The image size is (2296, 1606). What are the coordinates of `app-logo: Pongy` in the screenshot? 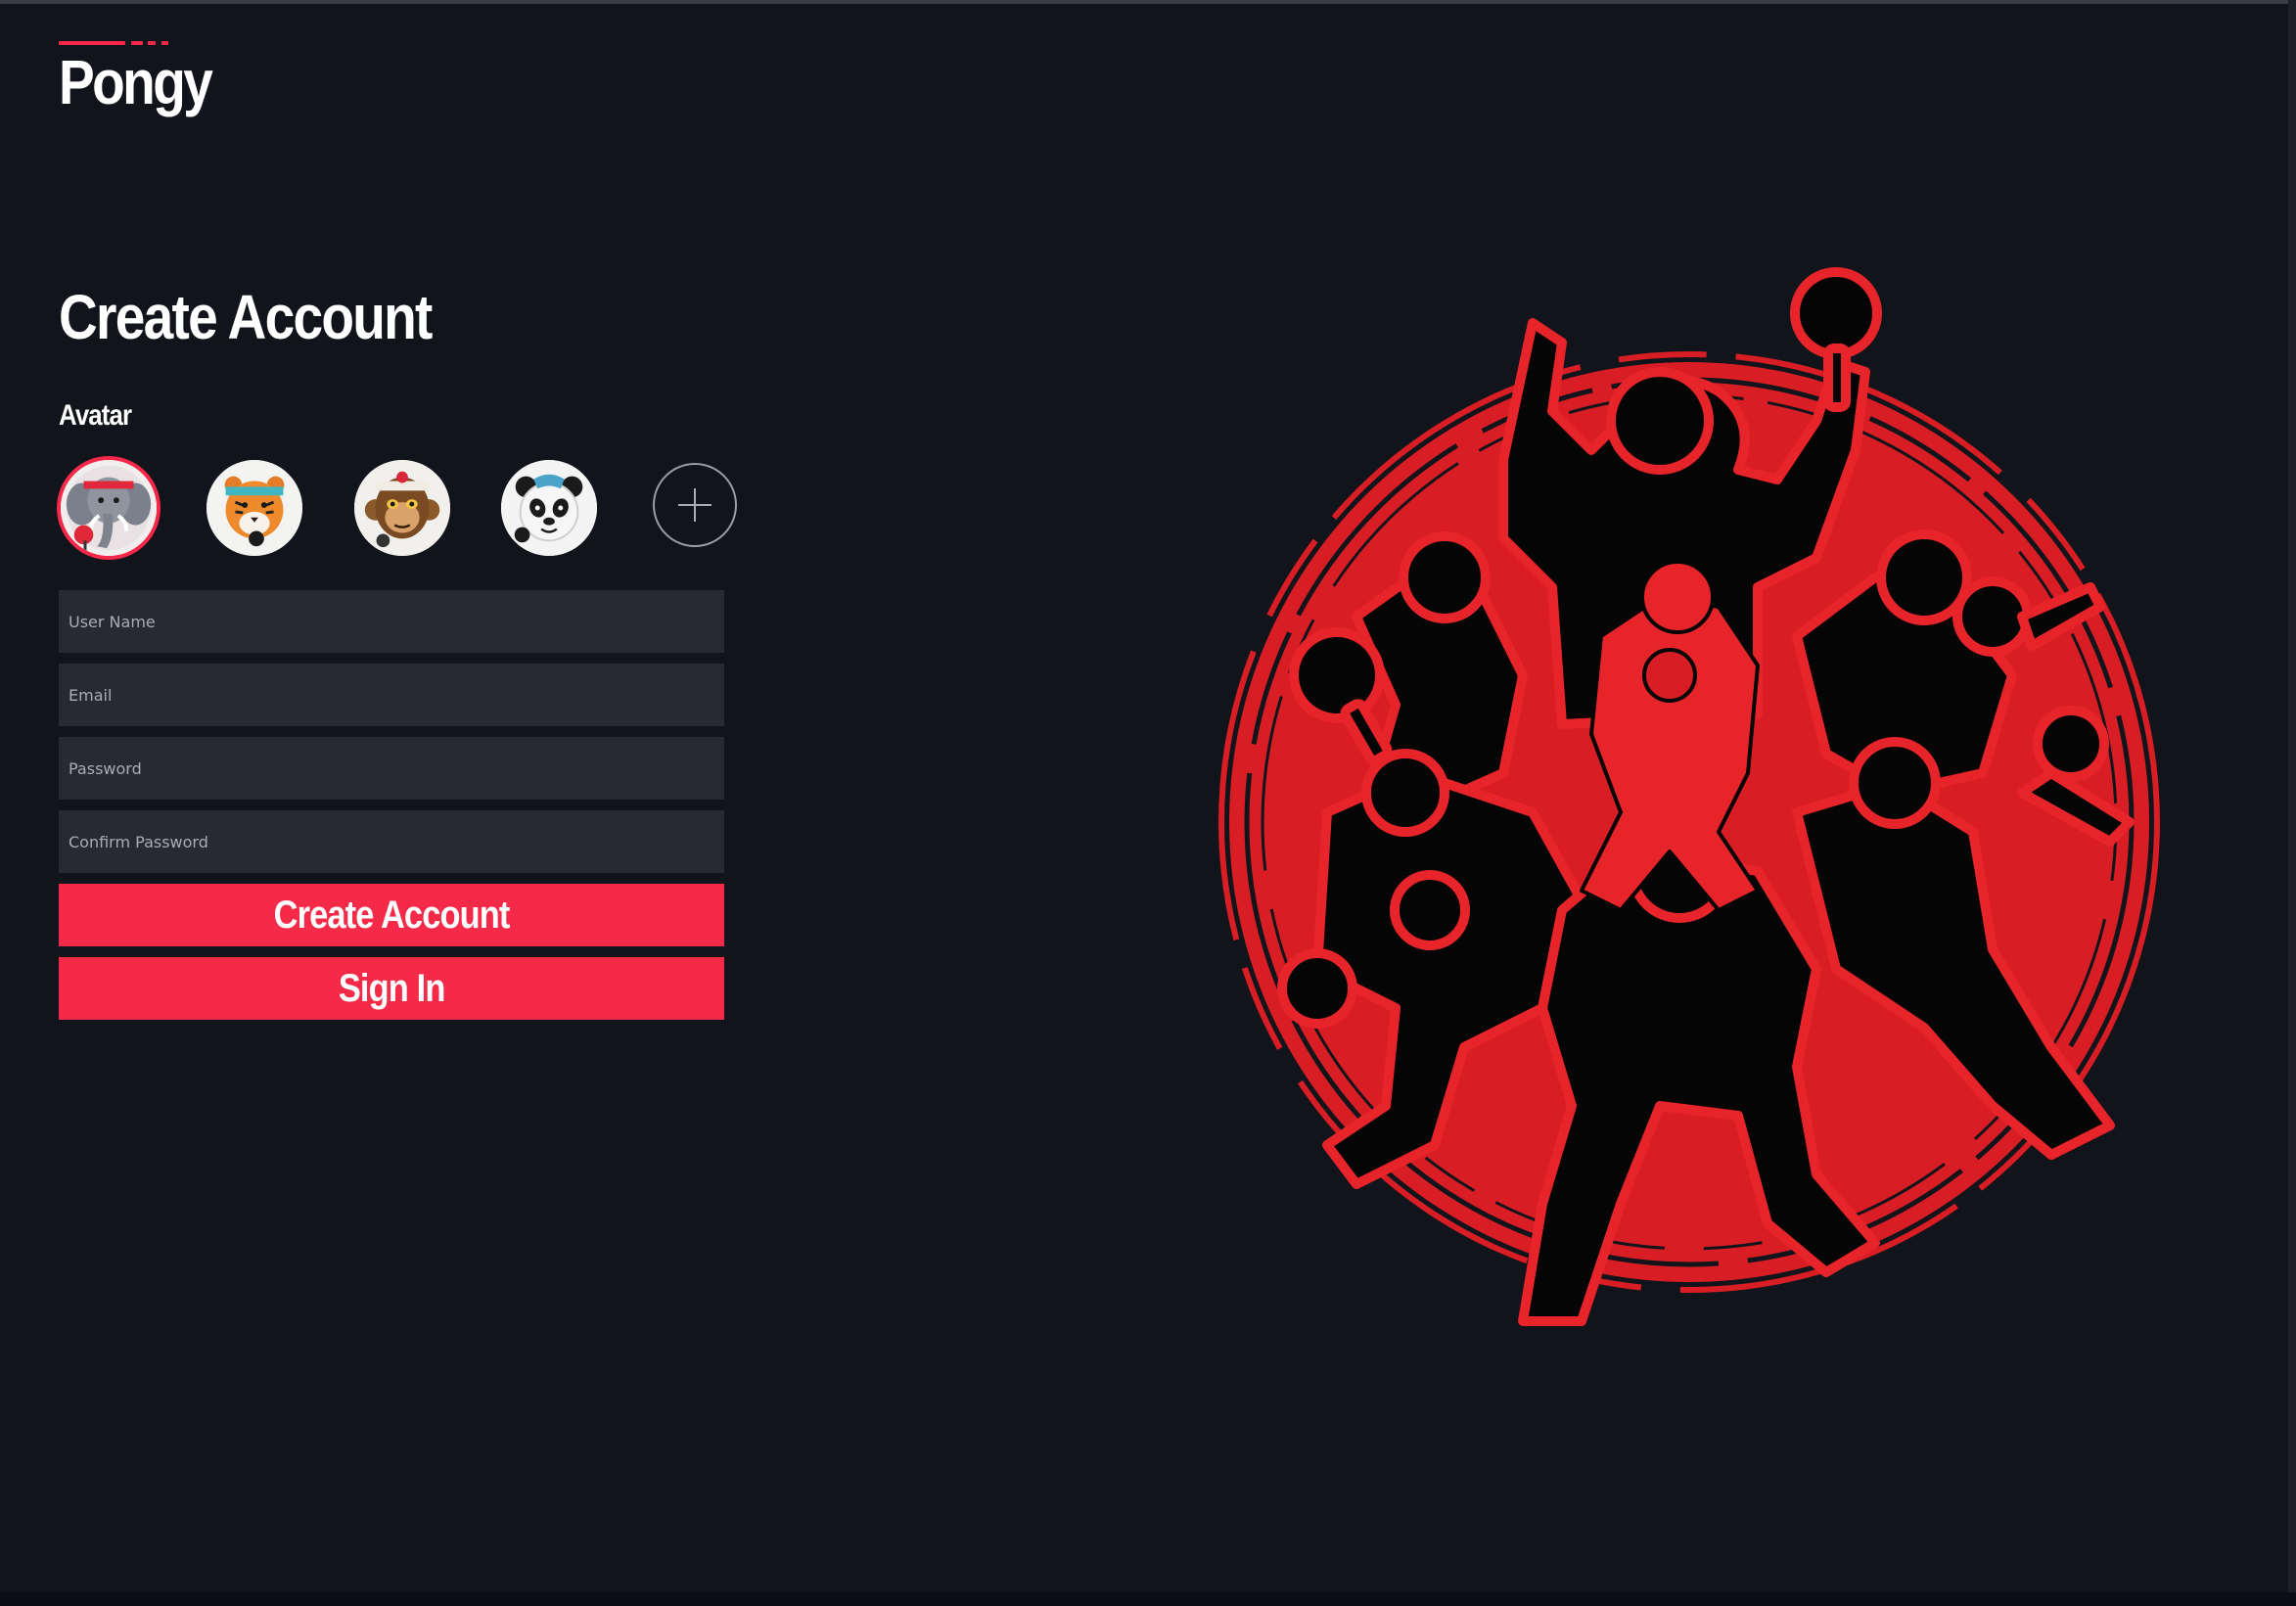 It's located at (147, 78).